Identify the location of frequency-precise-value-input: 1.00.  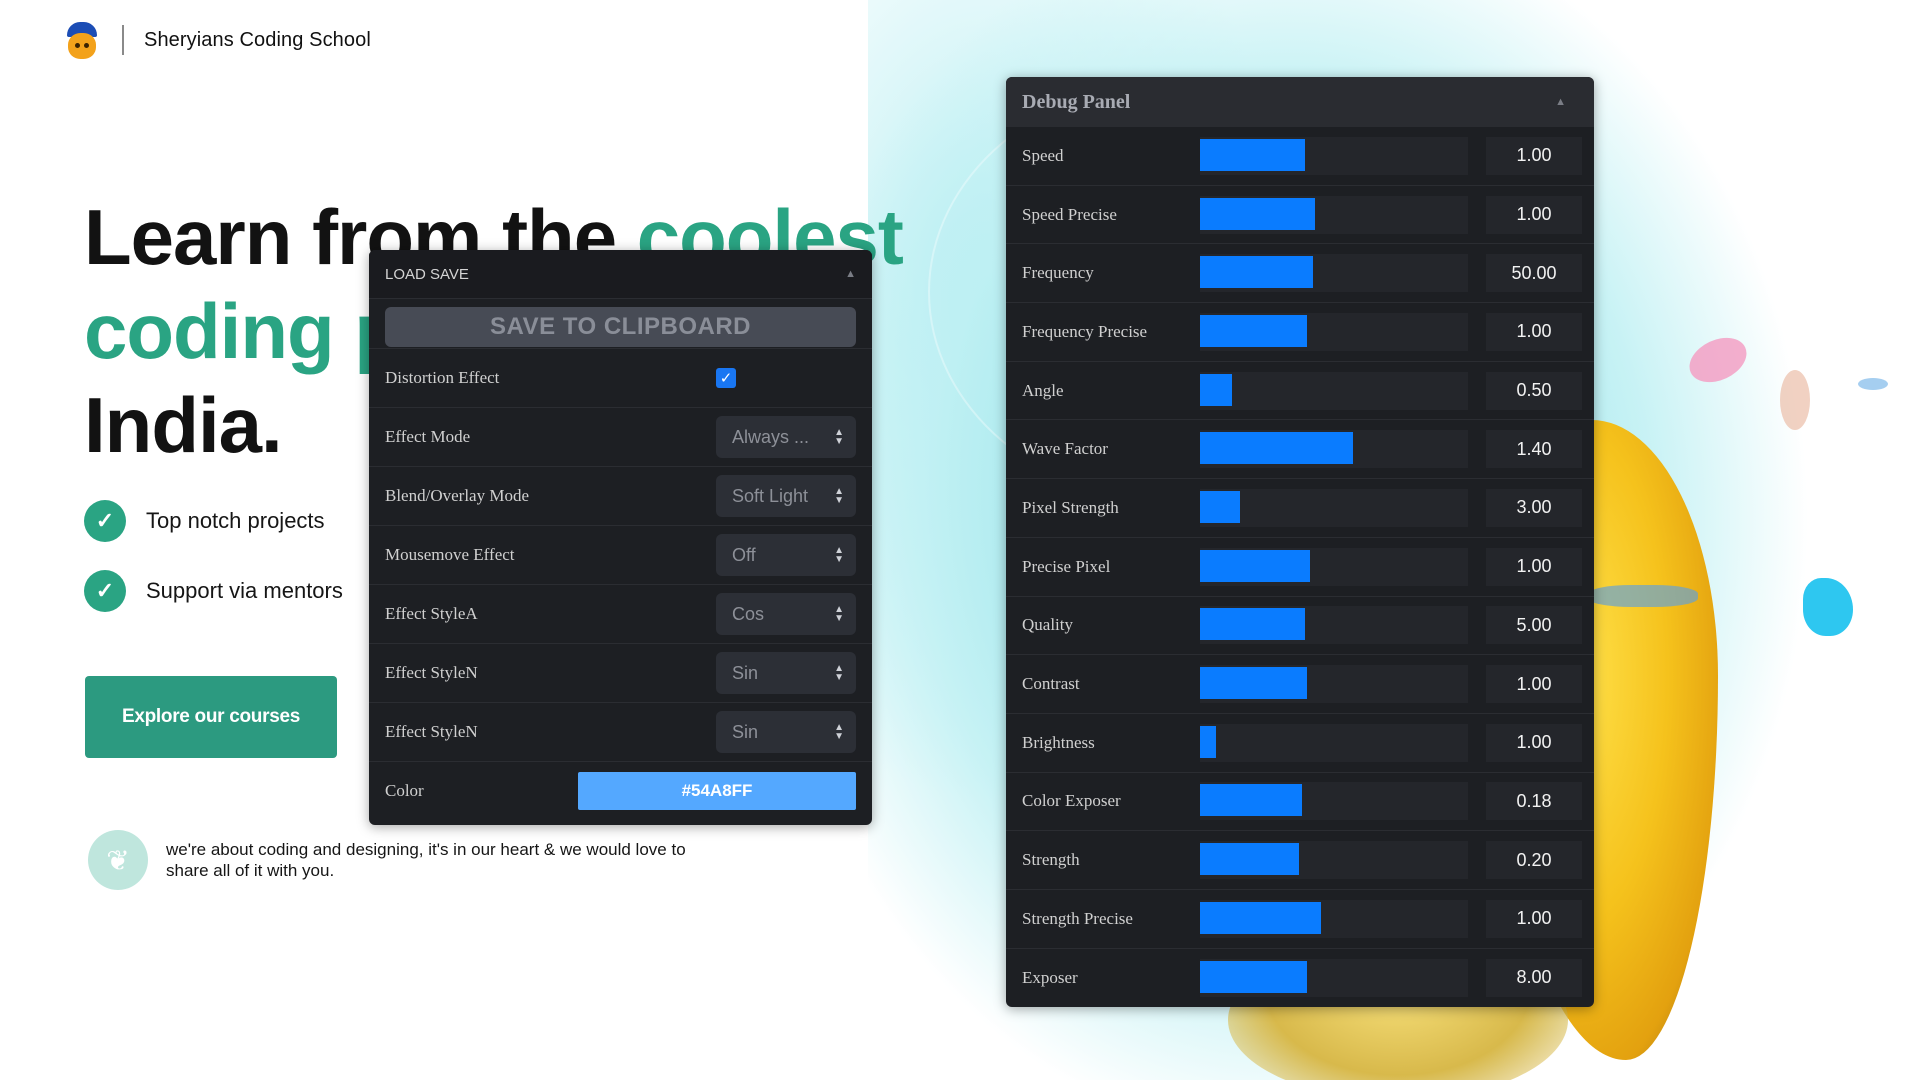
(1534, 331).